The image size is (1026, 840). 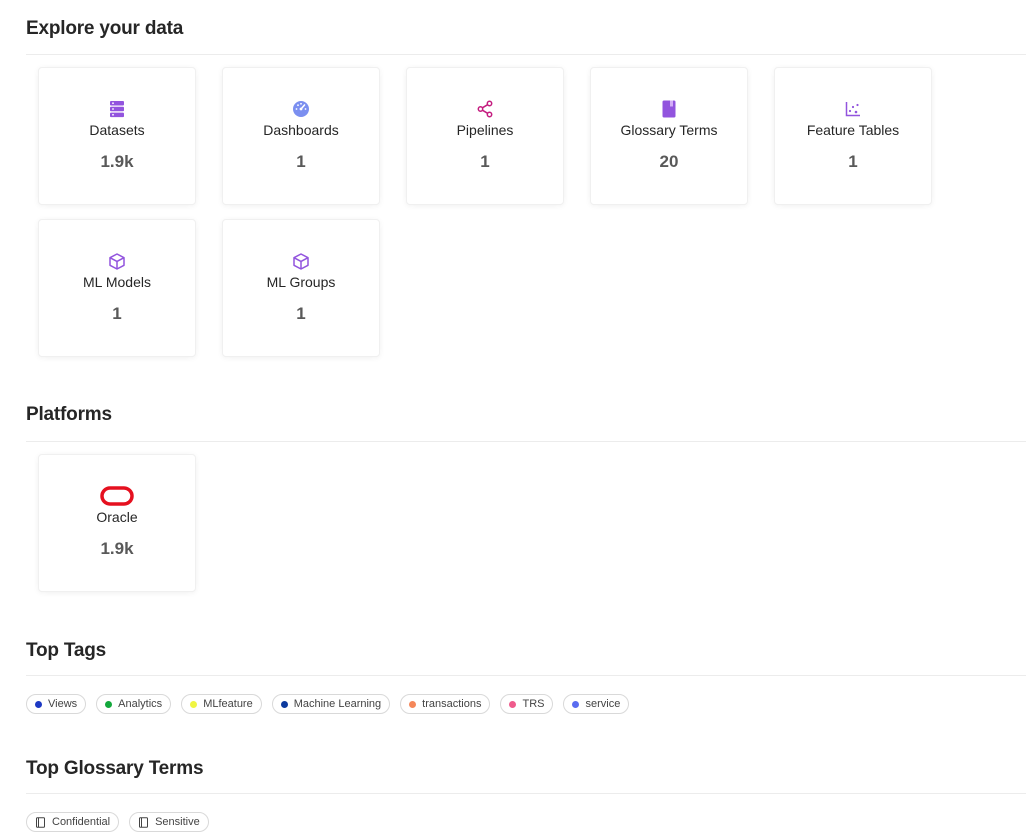 I want to click on tag-label: service, so click(x=603, y=704).